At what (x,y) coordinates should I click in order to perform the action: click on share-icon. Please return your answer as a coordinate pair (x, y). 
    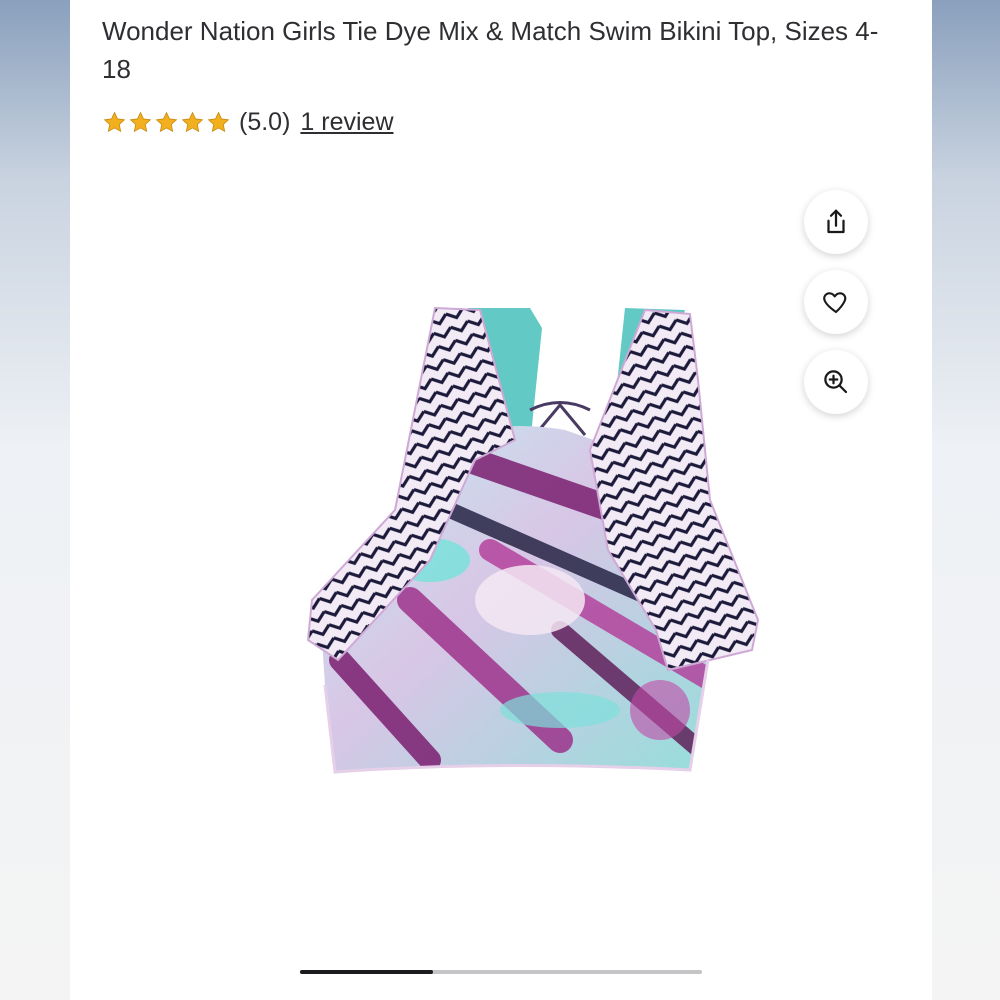
    Looking at the image, I should click on (836, 221).